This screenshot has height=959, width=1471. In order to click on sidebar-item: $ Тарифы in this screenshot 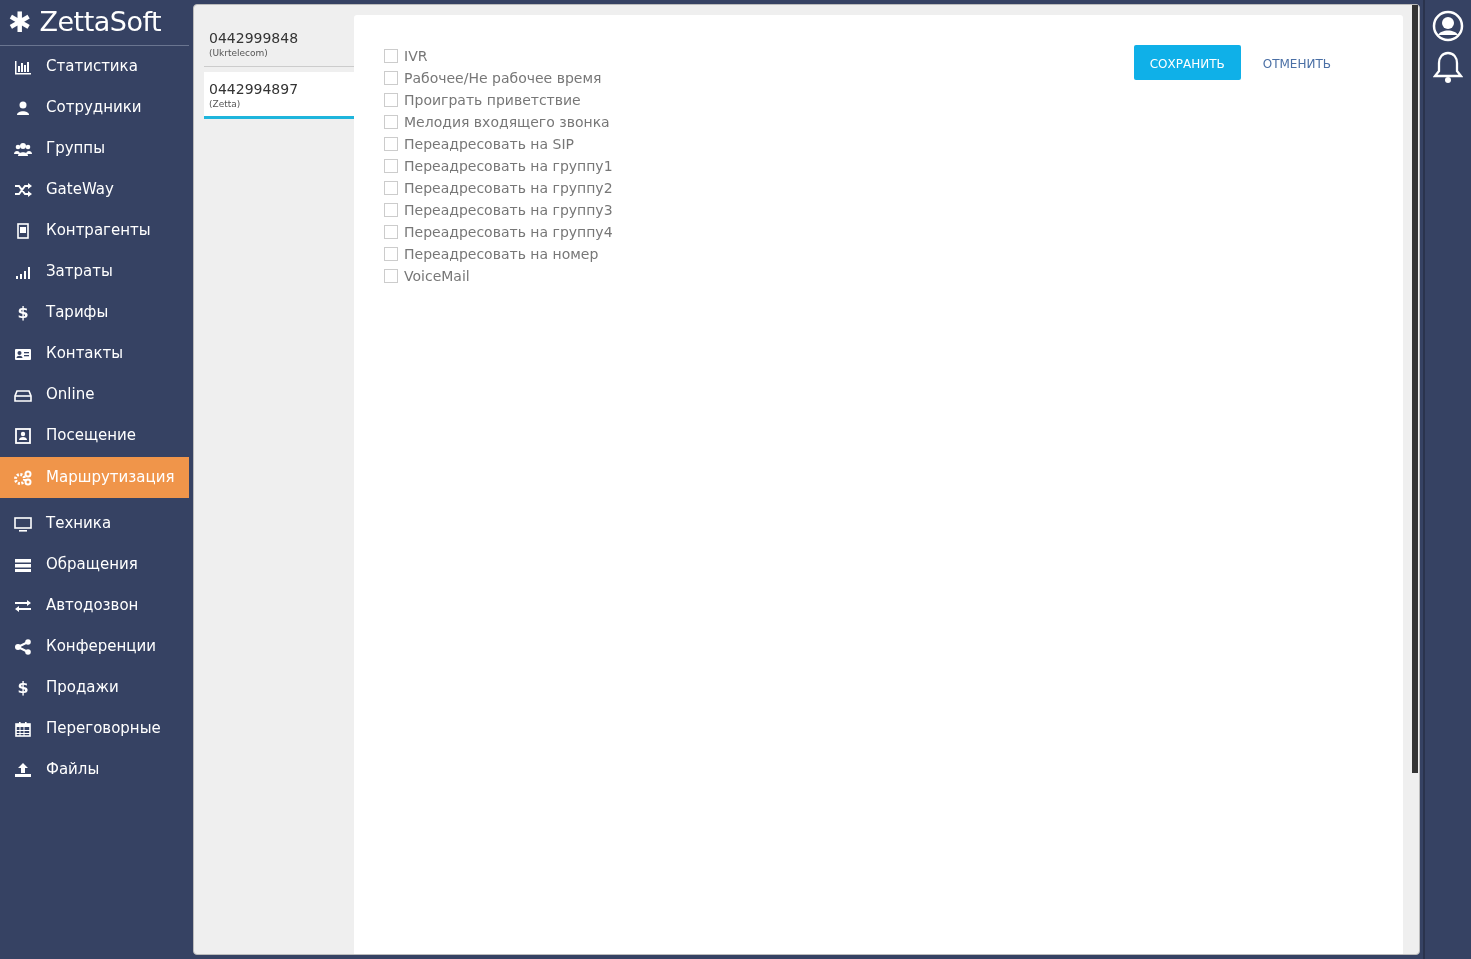, I will do `click(94, 312)`.